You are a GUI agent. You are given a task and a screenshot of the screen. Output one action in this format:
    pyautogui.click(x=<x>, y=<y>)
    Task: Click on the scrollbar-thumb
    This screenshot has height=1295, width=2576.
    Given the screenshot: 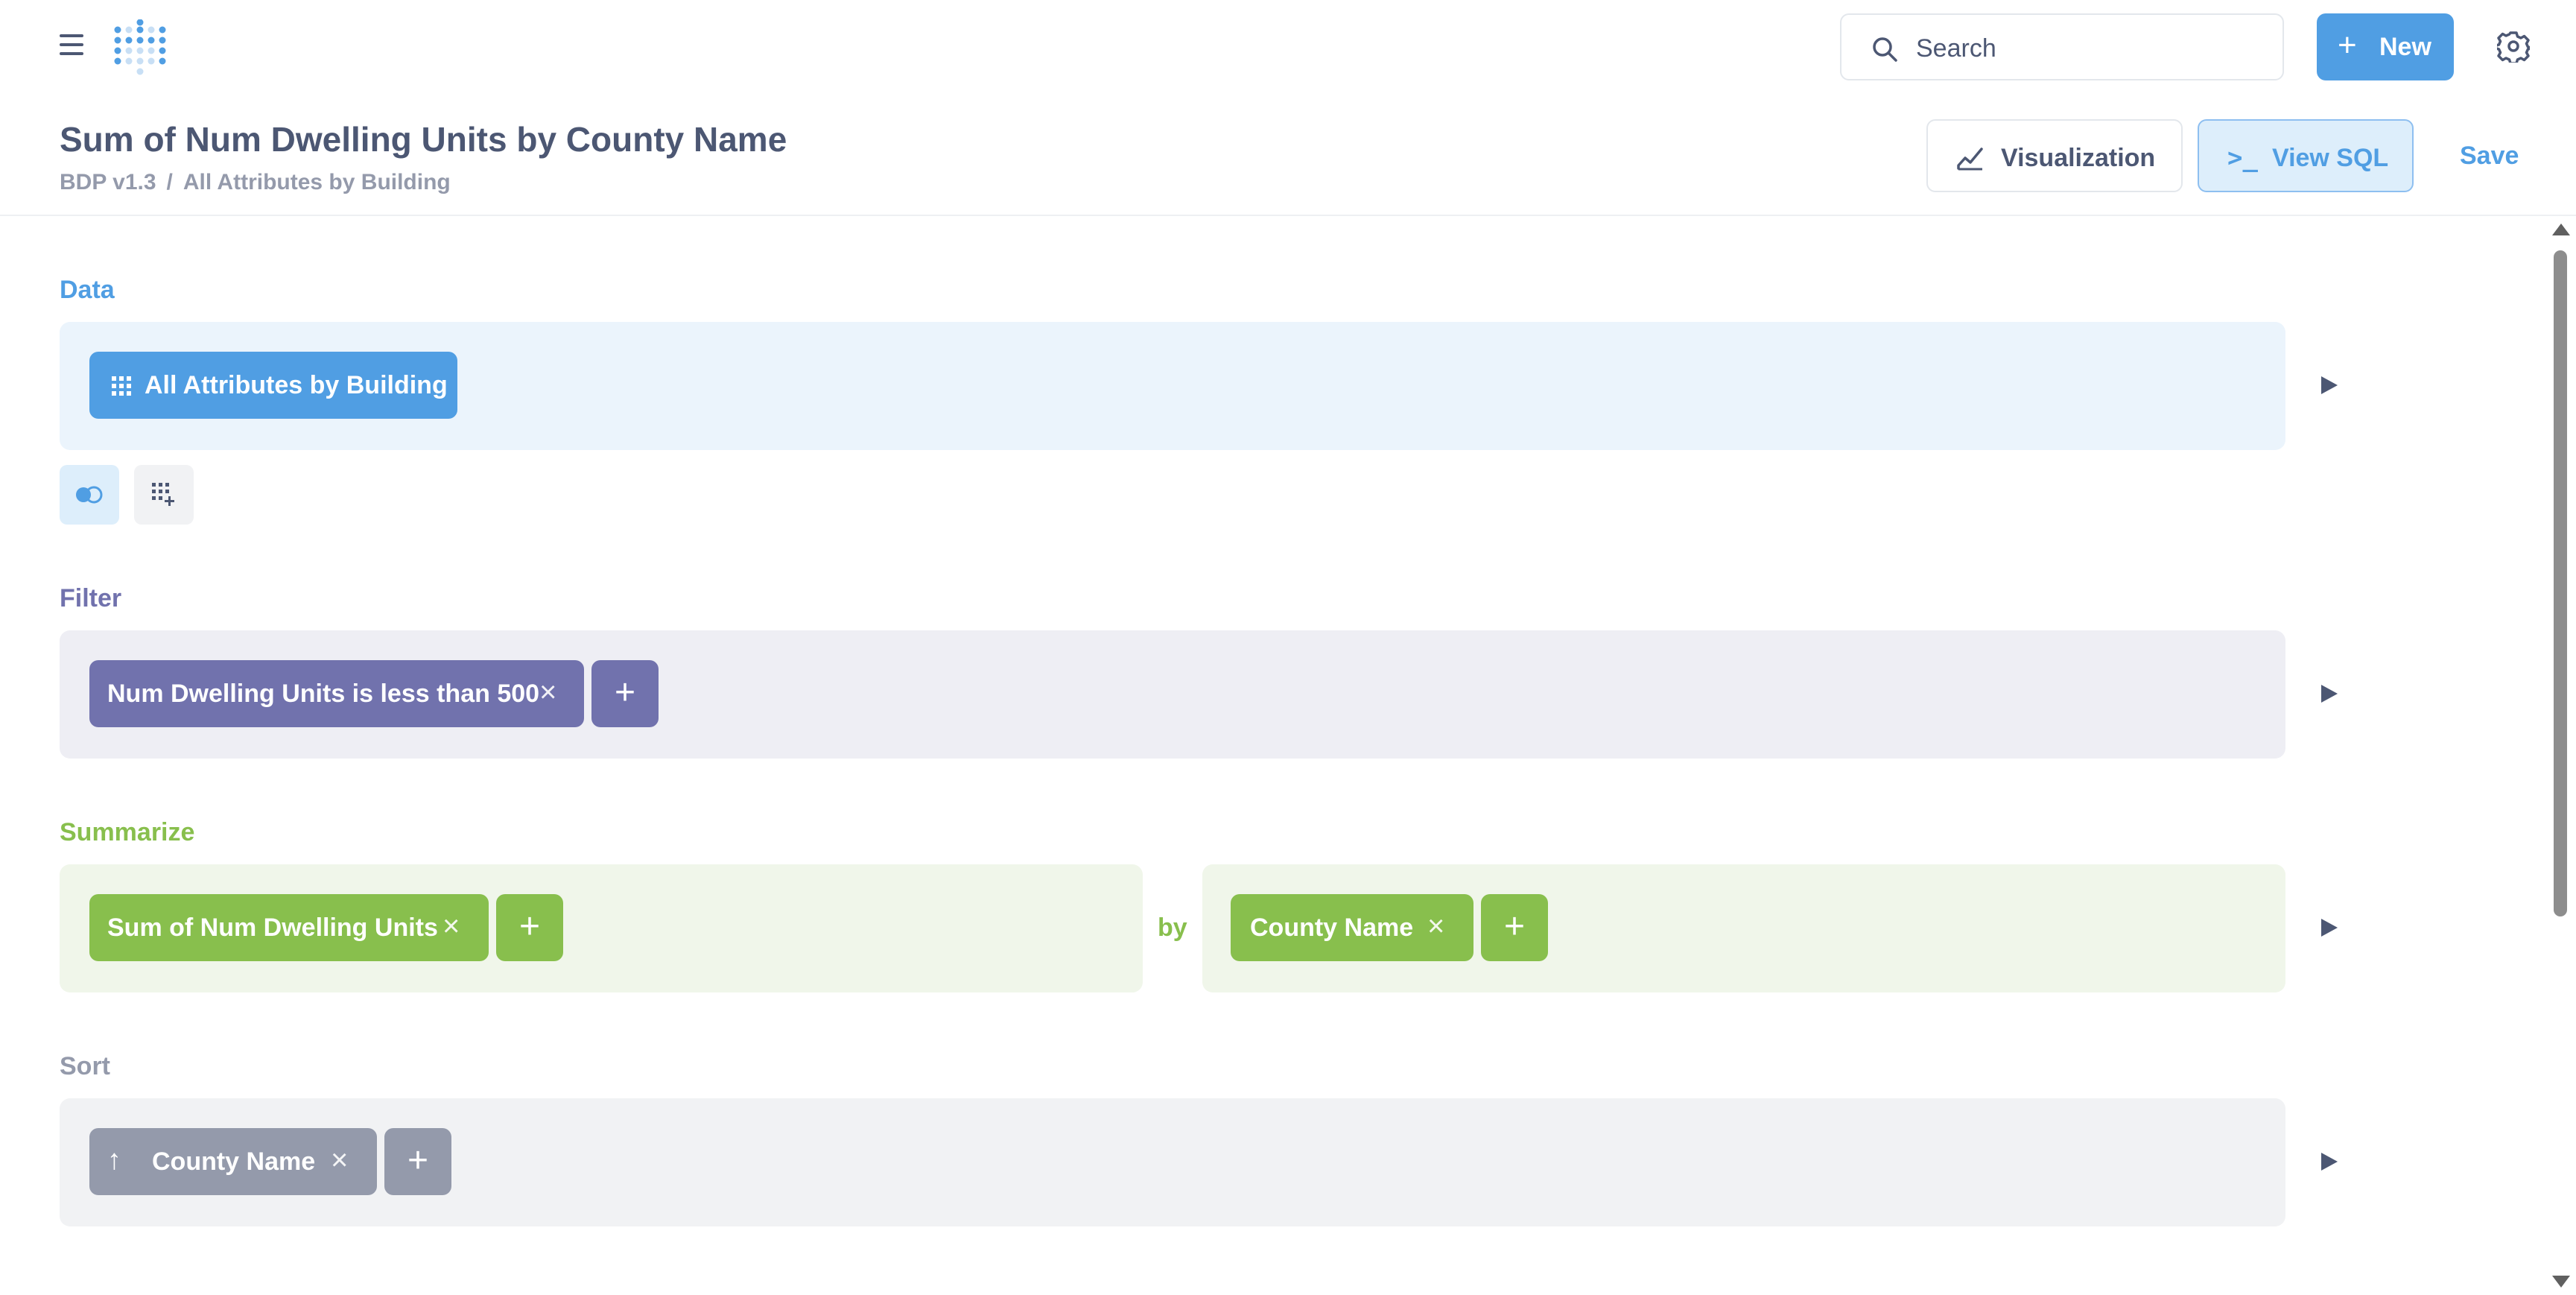 What is the action you would take?
    pyautogui.click(x=2561, y=583)
    